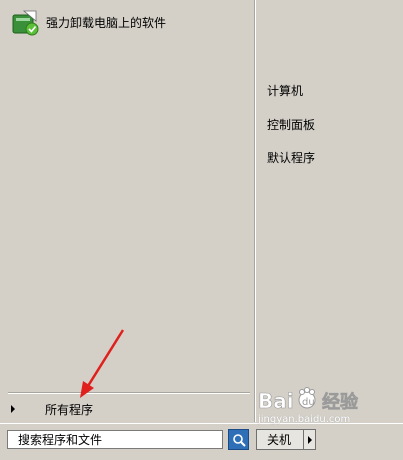 This screenshot has height=460, width=403. Describe the element at coordinates (13, 409) in the screenshot. I see `expand-arrow-icon` at that location.